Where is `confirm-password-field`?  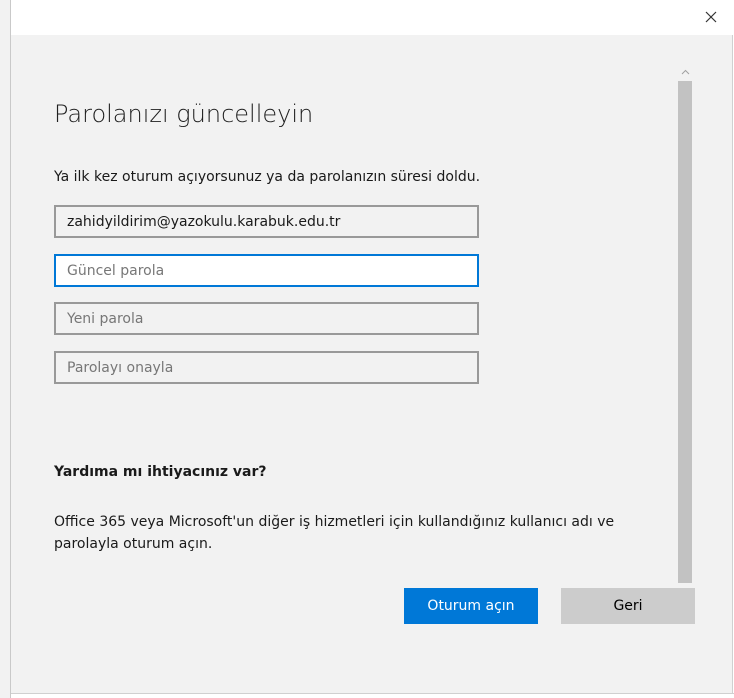
confirm-password-field is located at coordinates (266, 367).